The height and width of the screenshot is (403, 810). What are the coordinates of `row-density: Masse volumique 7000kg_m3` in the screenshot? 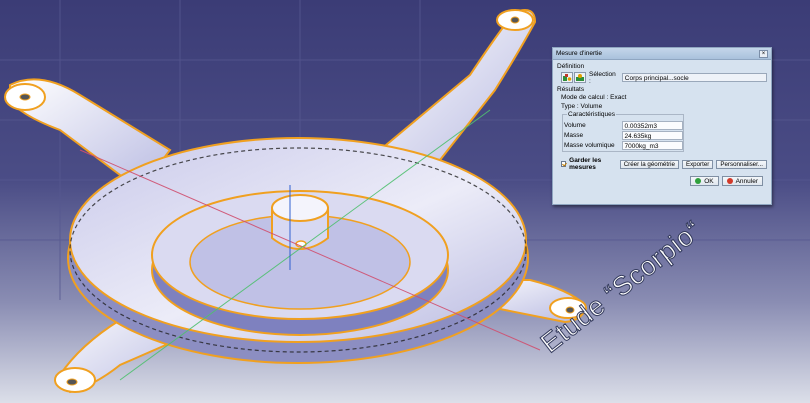 It's located at (623, 145).